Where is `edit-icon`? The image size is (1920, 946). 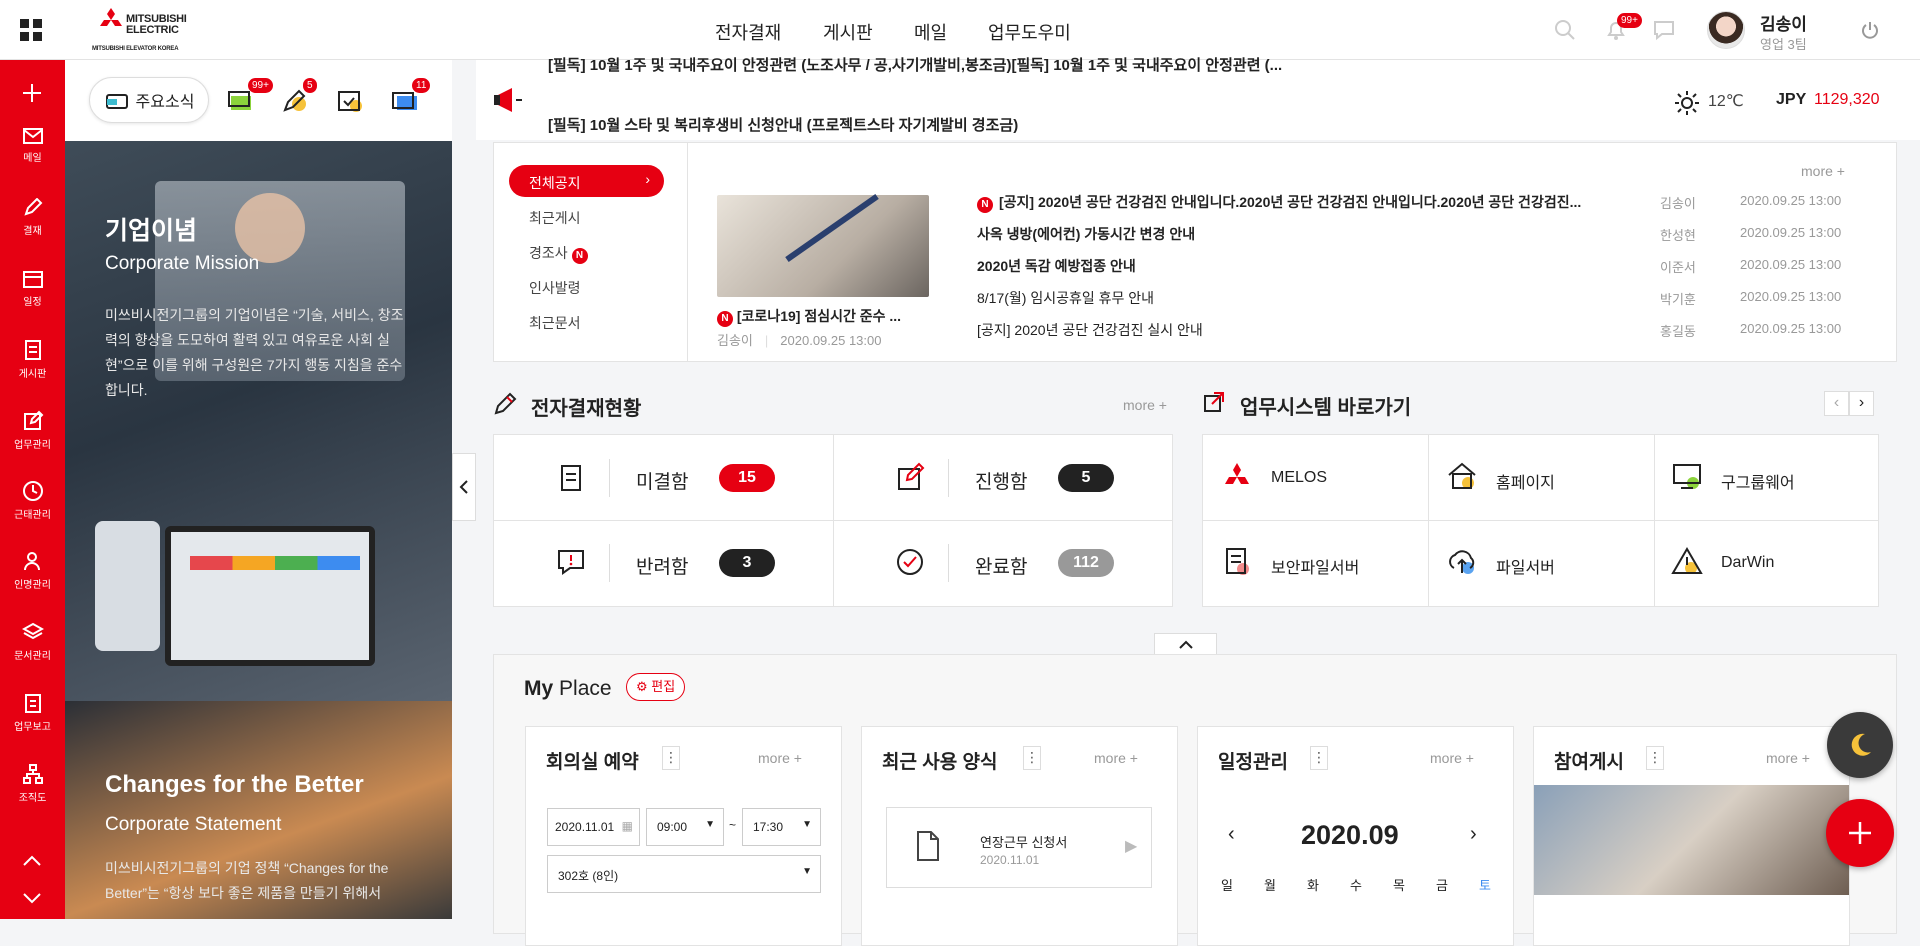 edit-icon is located at coordinates (911, 476).